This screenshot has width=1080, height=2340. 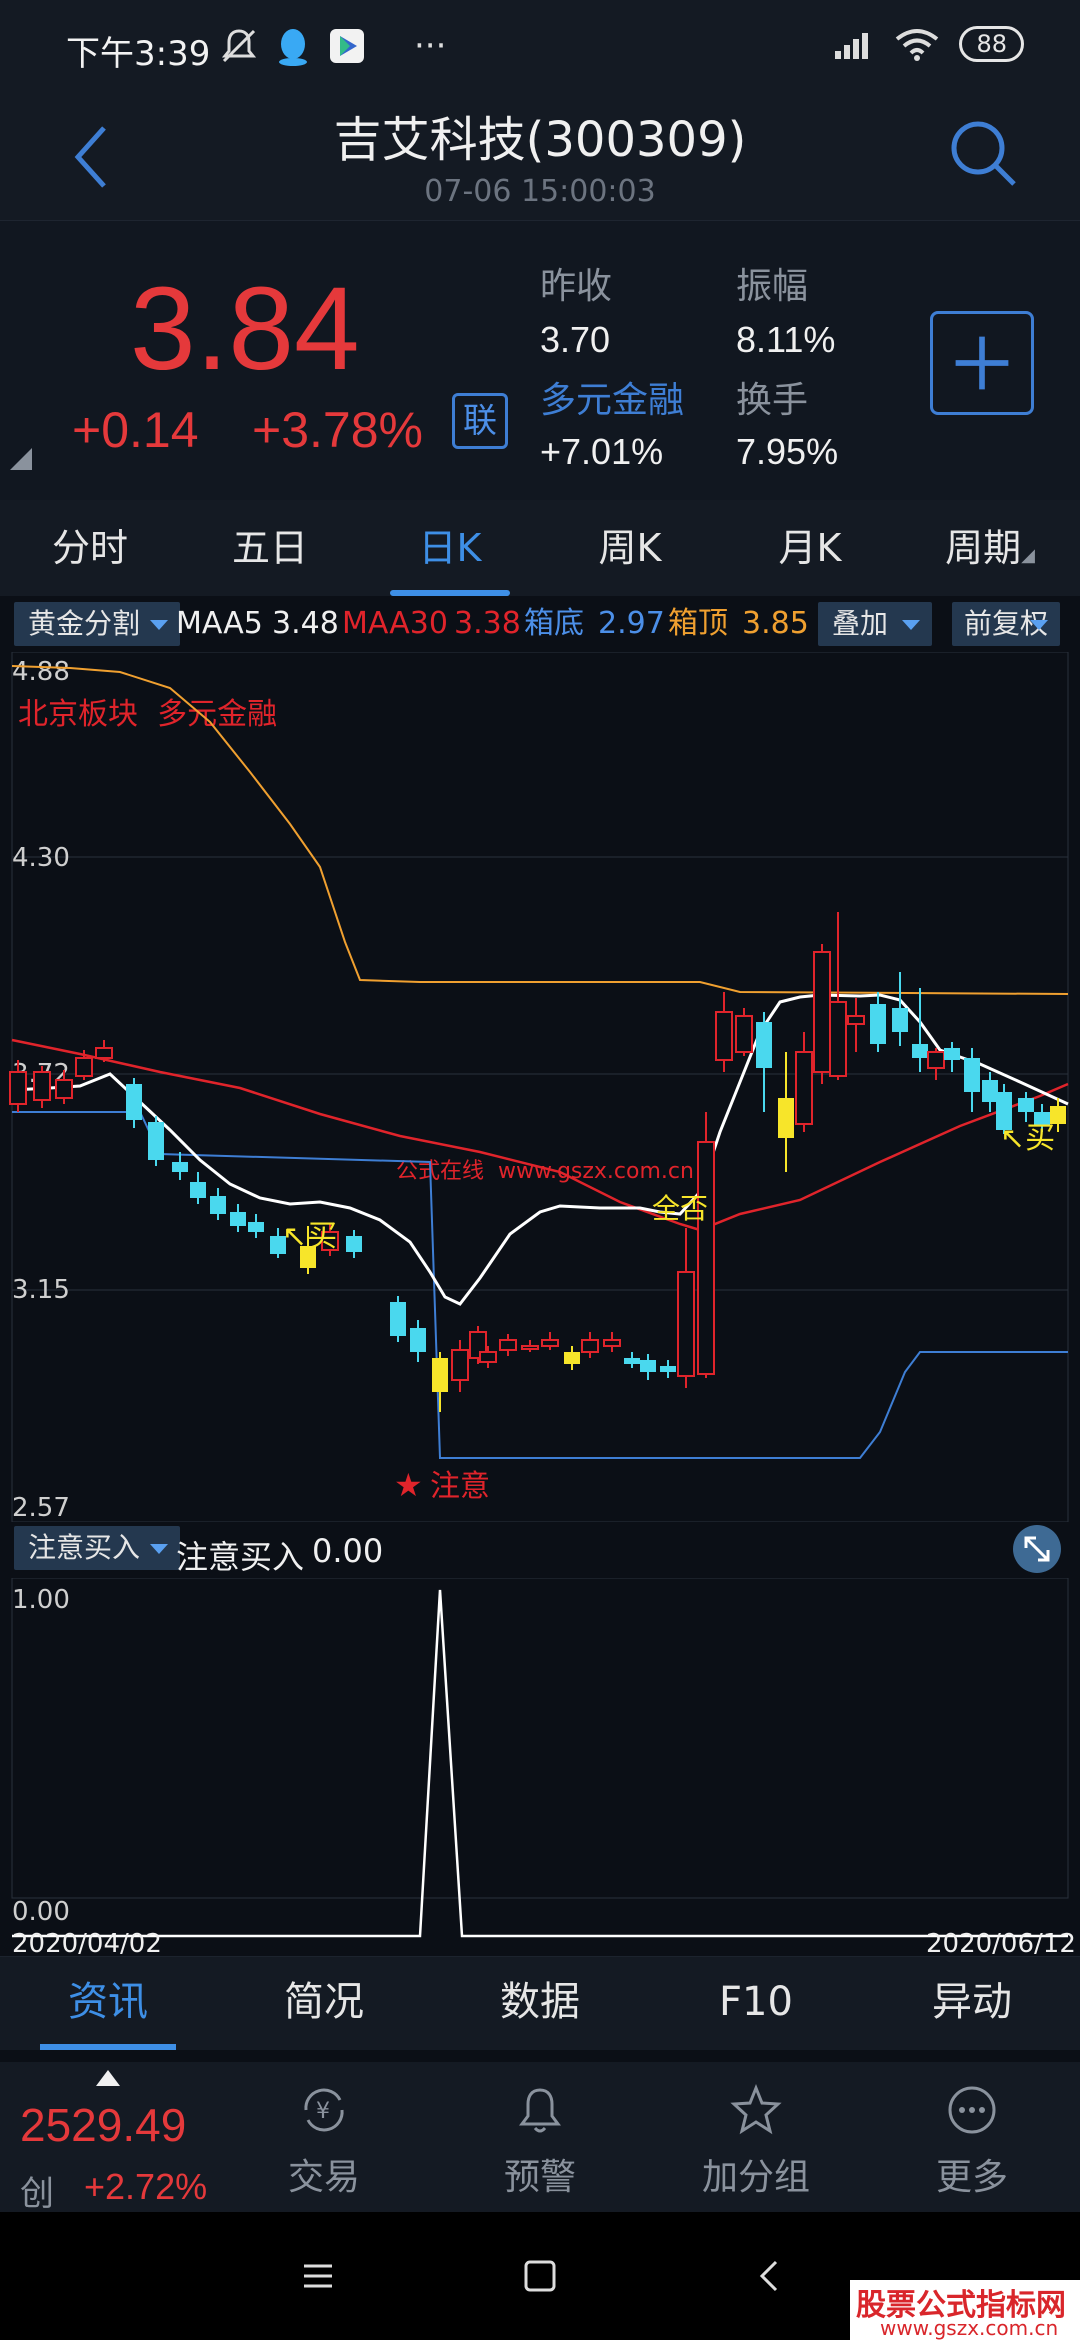 I want to click on menu-icon, so click(x=318, y=2276).